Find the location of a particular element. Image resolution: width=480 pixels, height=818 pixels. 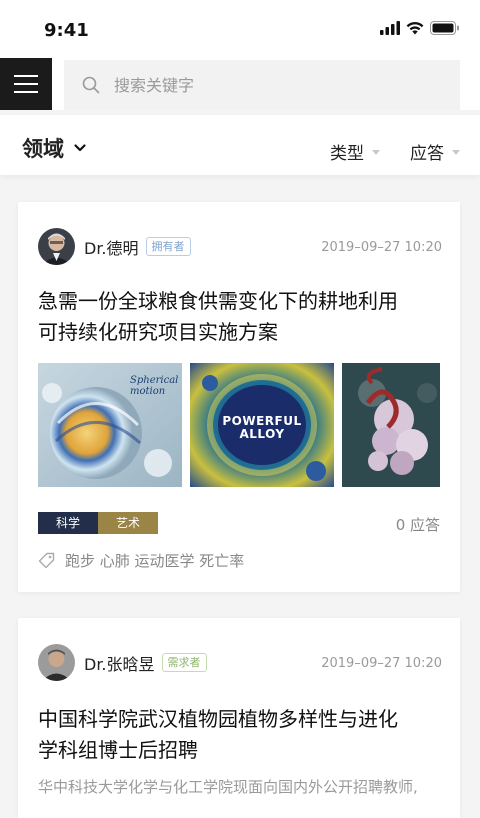

author-name: Dr.张晗昱 is located at coordinates (119, 663).